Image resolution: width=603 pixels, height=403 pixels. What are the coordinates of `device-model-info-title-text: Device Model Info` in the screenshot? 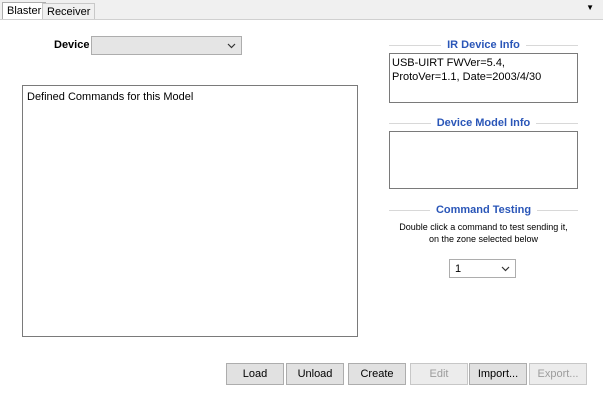 It's located at (483, 123).